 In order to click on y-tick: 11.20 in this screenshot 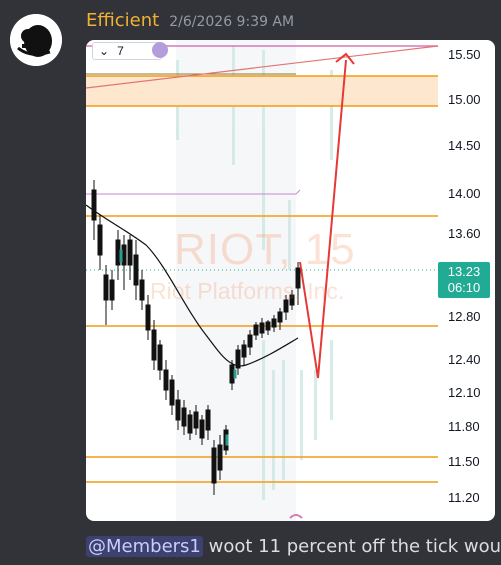, I will do `click(464, 497)`.